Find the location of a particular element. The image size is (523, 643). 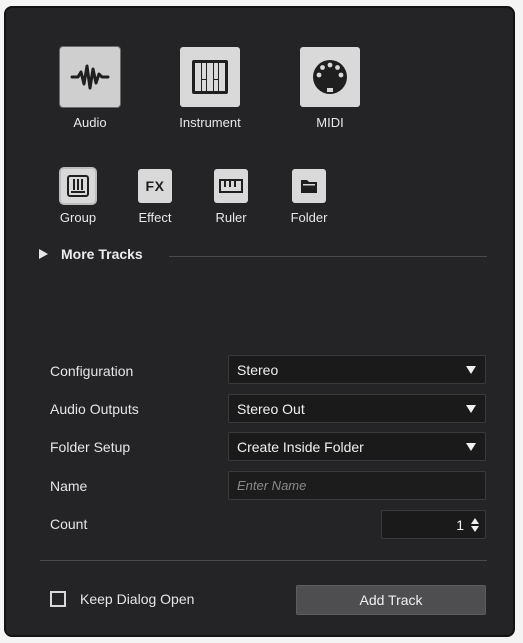

piano-keys-icon is located at coordinates (210, 77).